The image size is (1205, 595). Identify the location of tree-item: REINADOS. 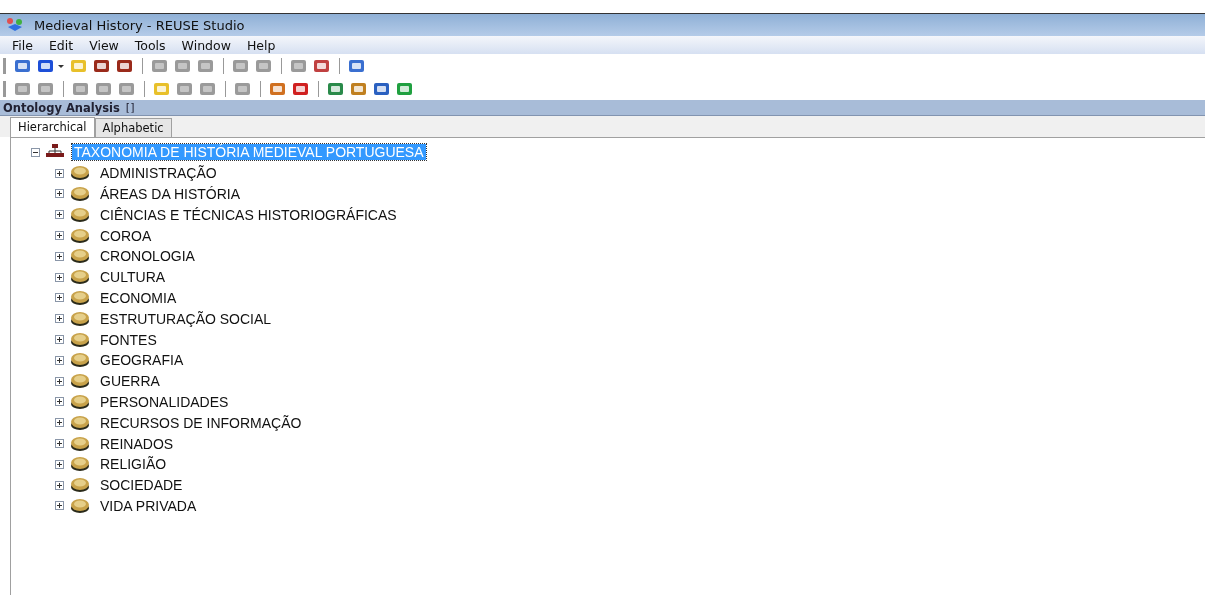
(137, 443).